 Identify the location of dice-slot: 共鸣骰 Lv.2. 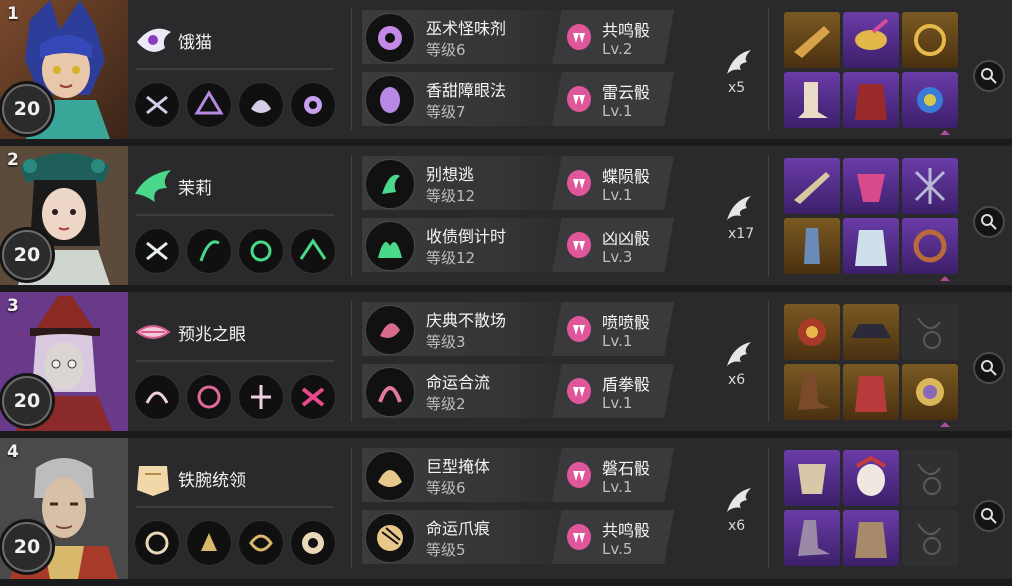
(613, 37).